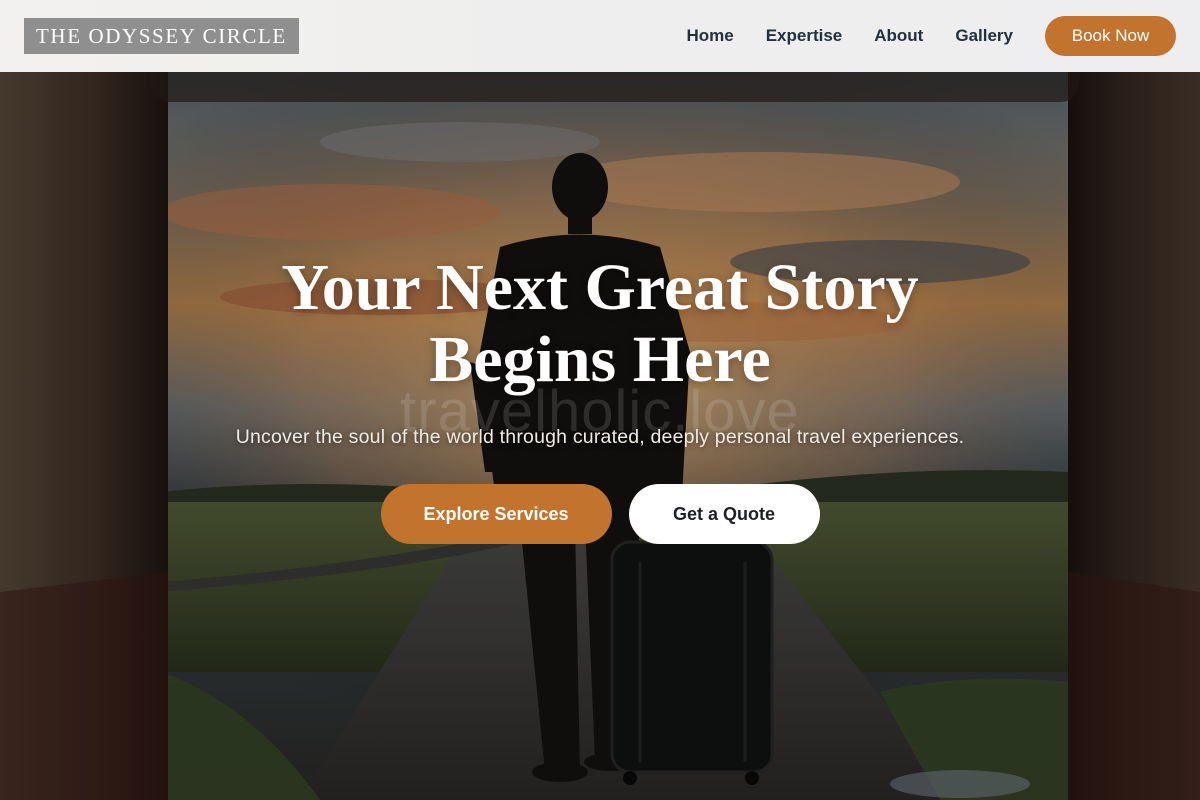 This screenshot has width=1200, height=800. Describe the element at coordinates (161, 36) in the screenshot. I see `brand-logo: THE ODYSSEY CIRCLE` at that location.